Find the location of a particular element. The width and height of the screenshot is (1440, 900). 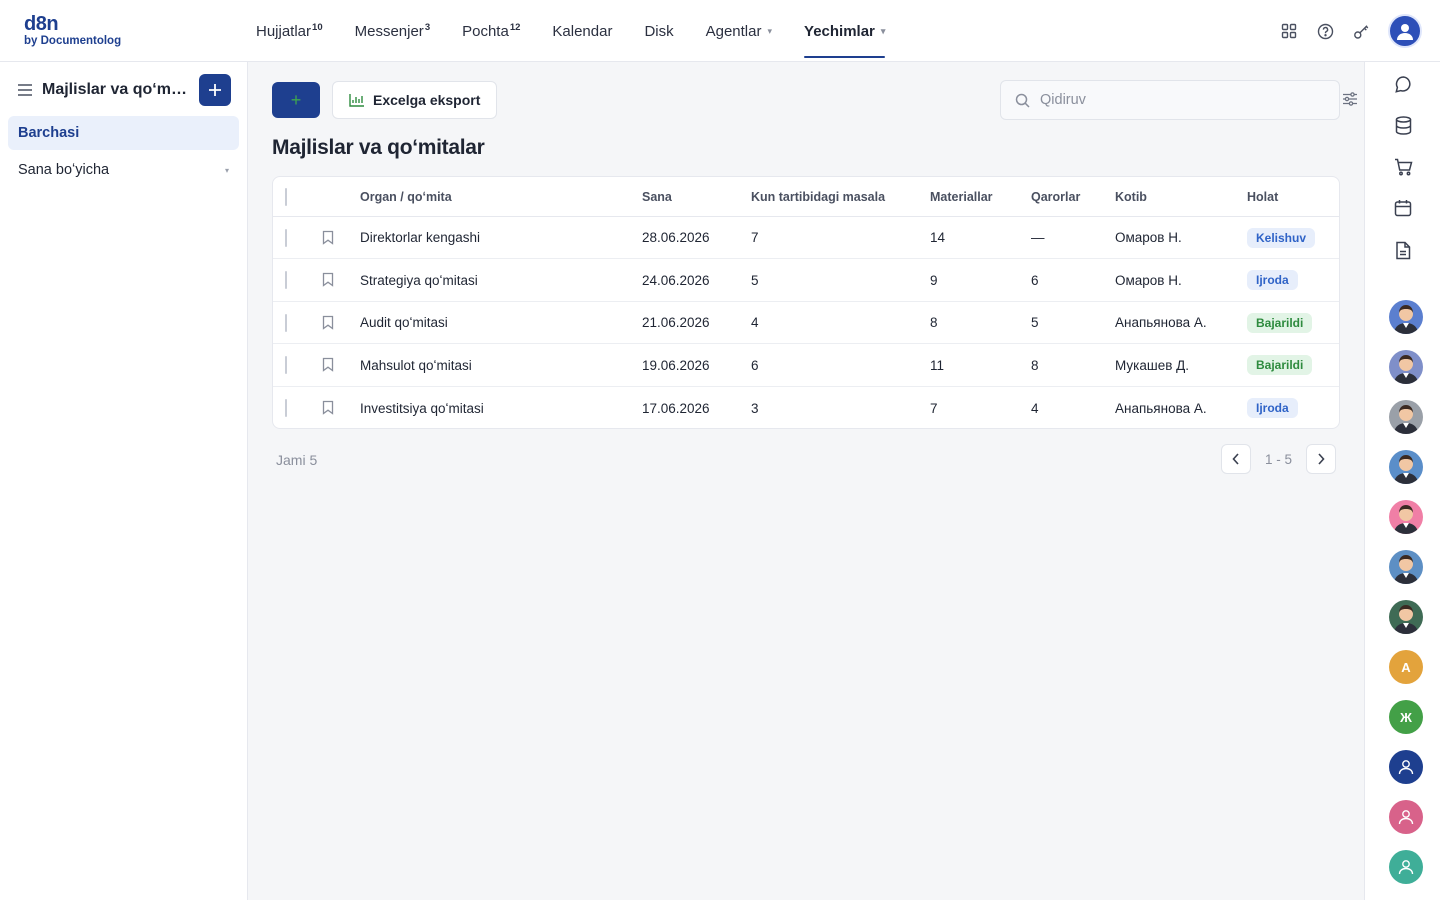

avatar-initial: Ж is located at coordinates (1406, 717).